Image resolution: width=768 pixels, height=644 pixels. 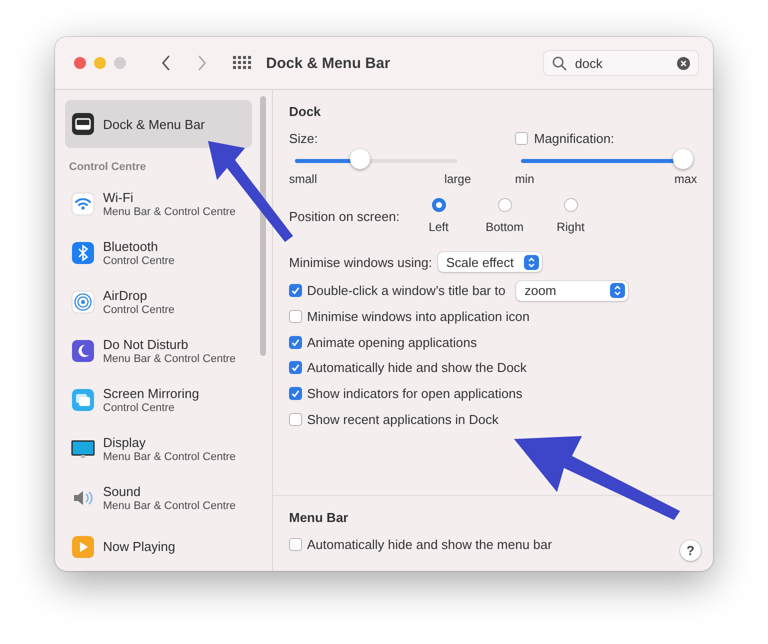 What do you see at coordinates (490, 262) in the screenshot?
I see `effect-dropdown: Scale effect` at bounding box center [490, 262].